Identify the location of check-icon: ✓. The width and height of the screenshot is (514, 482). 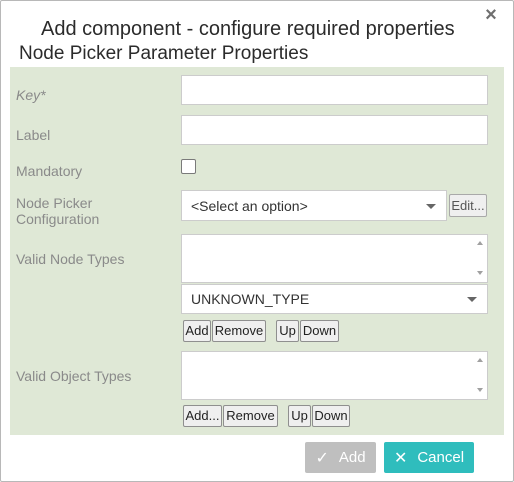
(322, 458).